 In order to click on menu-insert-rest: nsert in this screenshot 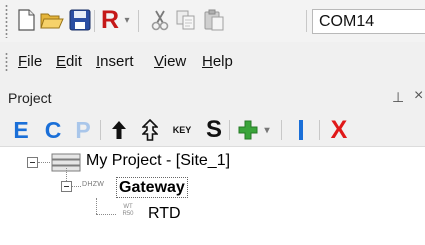, I will do `click(117, 61)`.